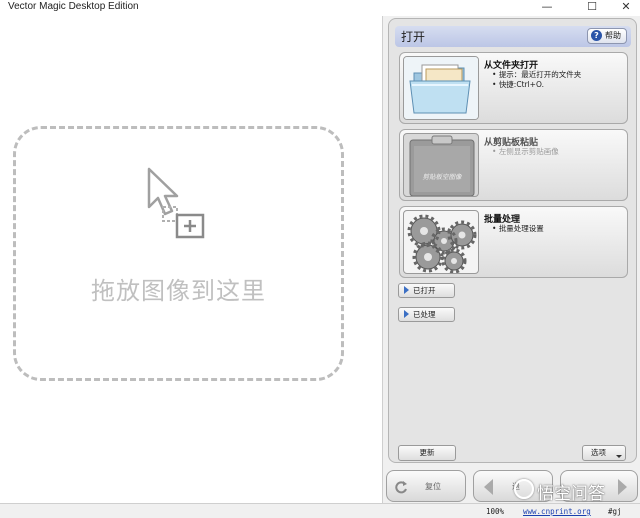 The image size is (640, 518). What do you see at coordinates (547, 7) in the screenshot?
I see `minimize-button: —` at bounding box center [547, 7].